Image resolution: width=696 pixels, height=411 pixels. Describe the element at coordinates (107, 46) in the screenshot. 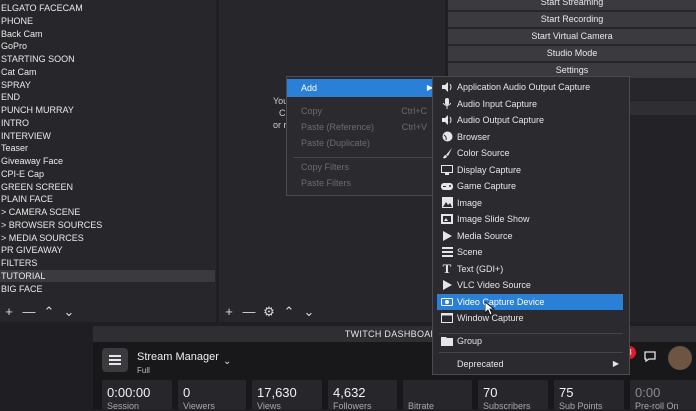

I see `scene-item: GoPro` at that location.